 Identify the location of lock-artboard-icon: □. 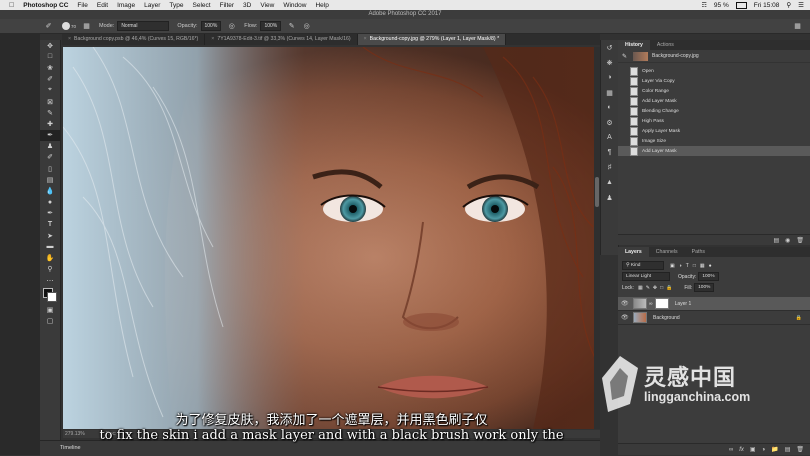
(661, 288).